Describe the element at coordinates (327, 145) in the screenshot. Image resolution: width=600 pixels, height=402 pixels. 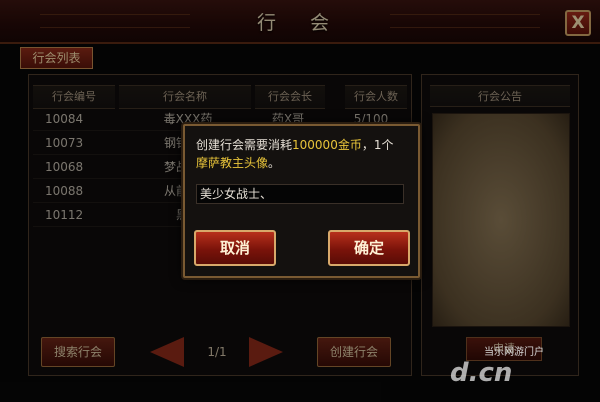
I see `msg-gold-cost: 100000金币` at that location.